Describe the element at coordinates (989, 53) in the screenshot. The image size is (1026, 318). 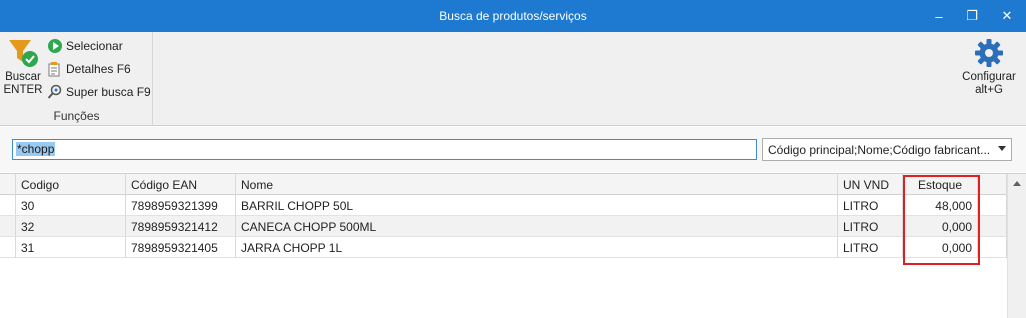
I see `gear-icon` at that location.